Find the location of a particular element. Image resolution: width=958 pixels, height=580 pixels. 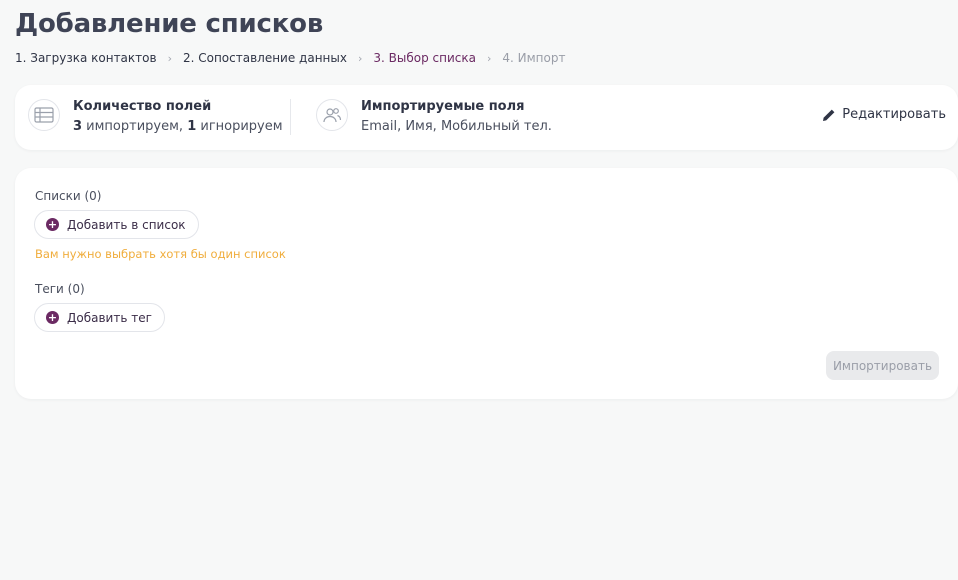

pencil-icon is located at coordinates (829, 115).